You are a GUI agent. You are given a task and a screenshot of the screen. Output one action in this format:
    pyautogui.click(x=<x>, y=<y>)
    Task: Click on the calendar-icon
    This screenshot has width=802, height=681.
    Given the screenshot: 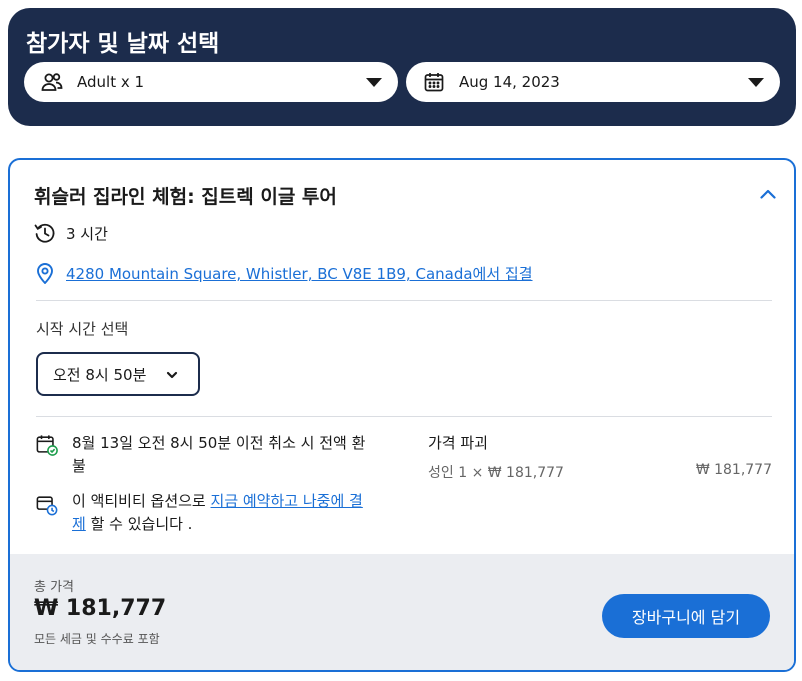 What is the action you would take?
    pyautogui.click(x=434, y=82)
    